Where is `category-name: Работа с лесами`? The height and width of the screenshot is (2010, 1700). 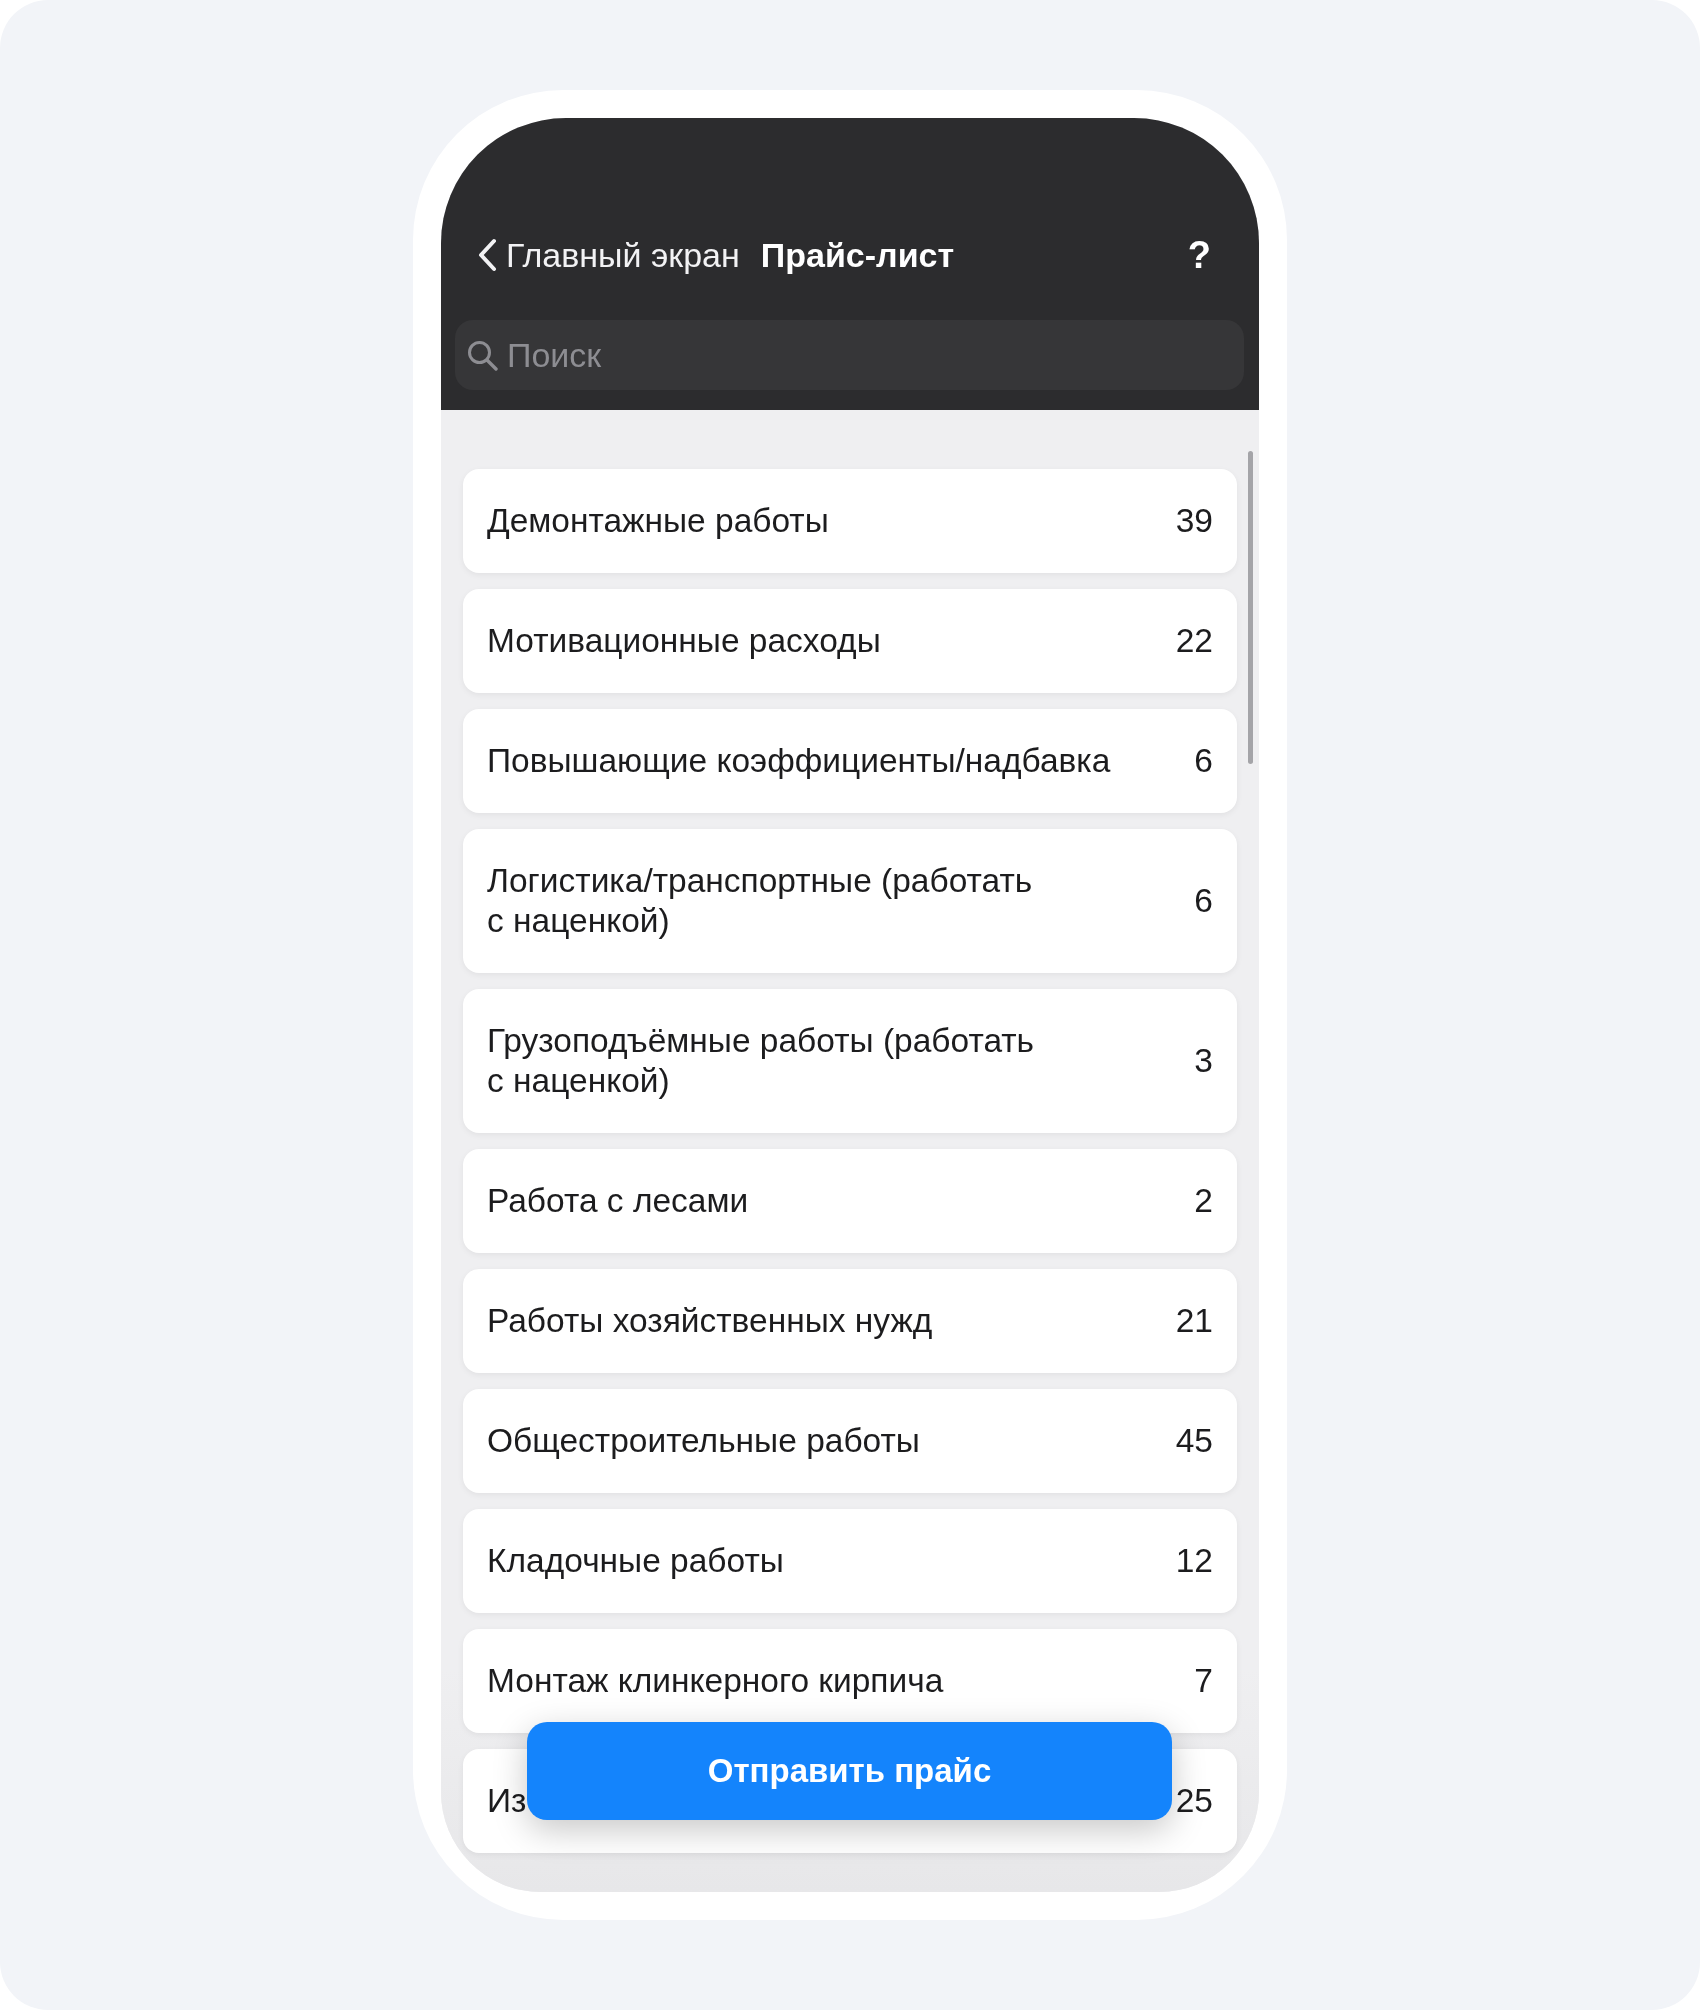
category-name: Работа с лесами is located at coordinates (618, 1201).